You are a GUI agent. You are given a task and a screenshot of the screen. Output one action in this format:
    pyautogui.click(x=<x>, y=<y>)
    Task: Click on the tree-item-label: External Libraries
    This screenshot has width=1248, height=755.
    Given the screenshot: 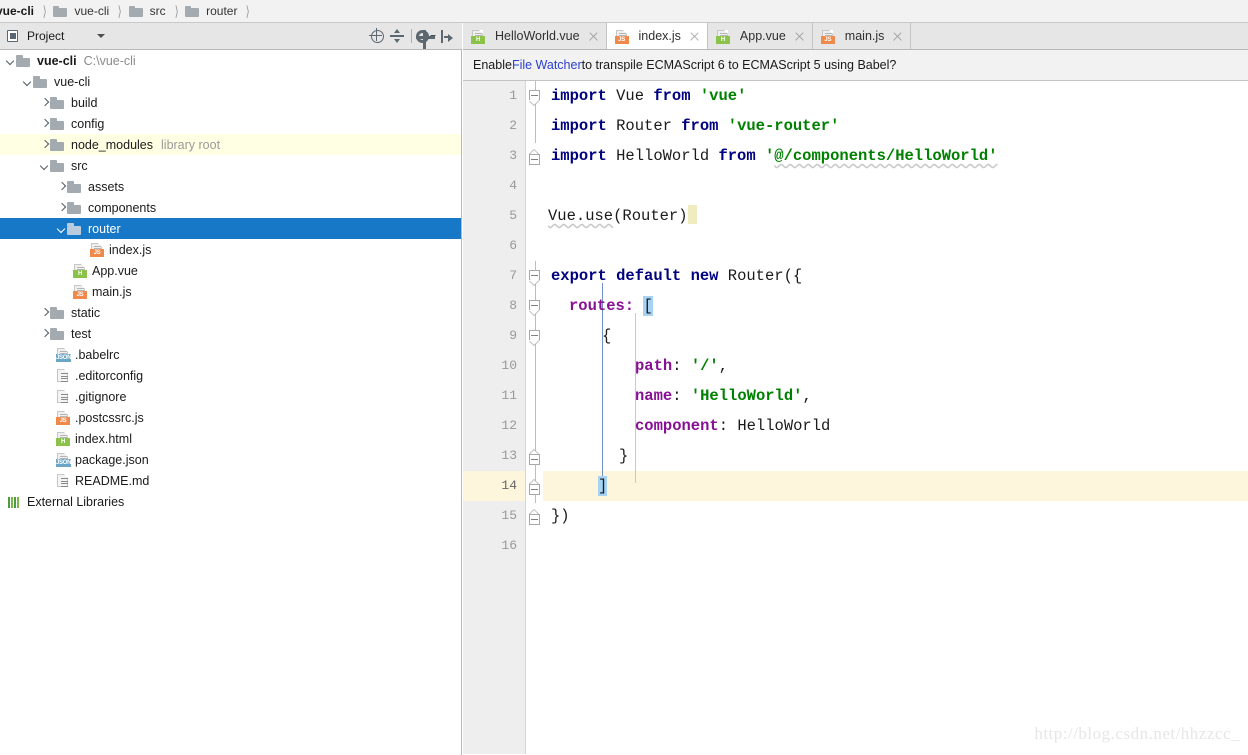 What is the action you would take?
    pyautogui.click(x=76, y=501)
    